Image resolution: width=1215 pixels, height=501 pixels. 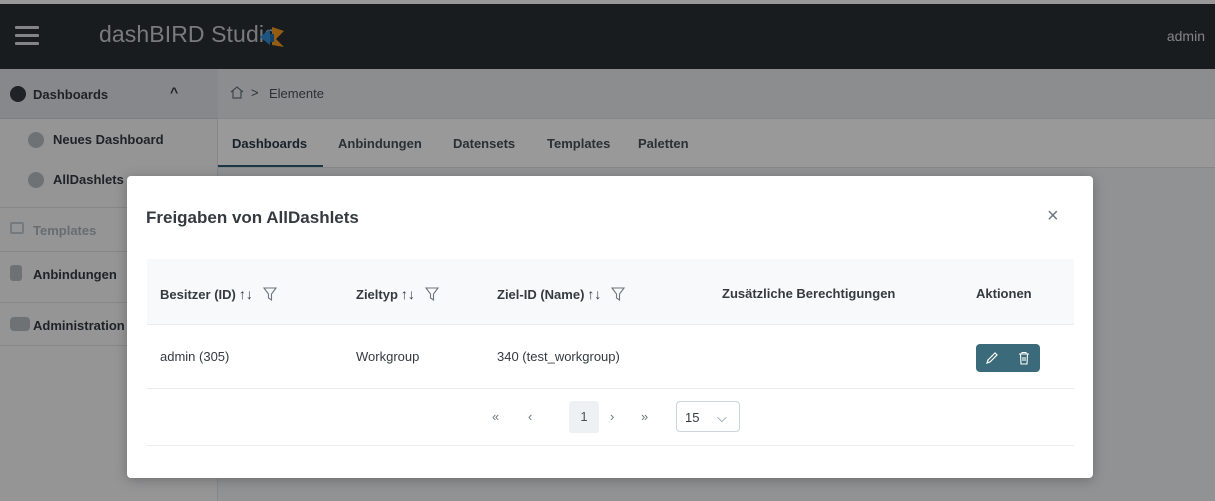 What do you see at coordinates (198, 294) in the screenshot?
I see `column-header-label: Besitzer (ID)` at bounding box center [198, 294].